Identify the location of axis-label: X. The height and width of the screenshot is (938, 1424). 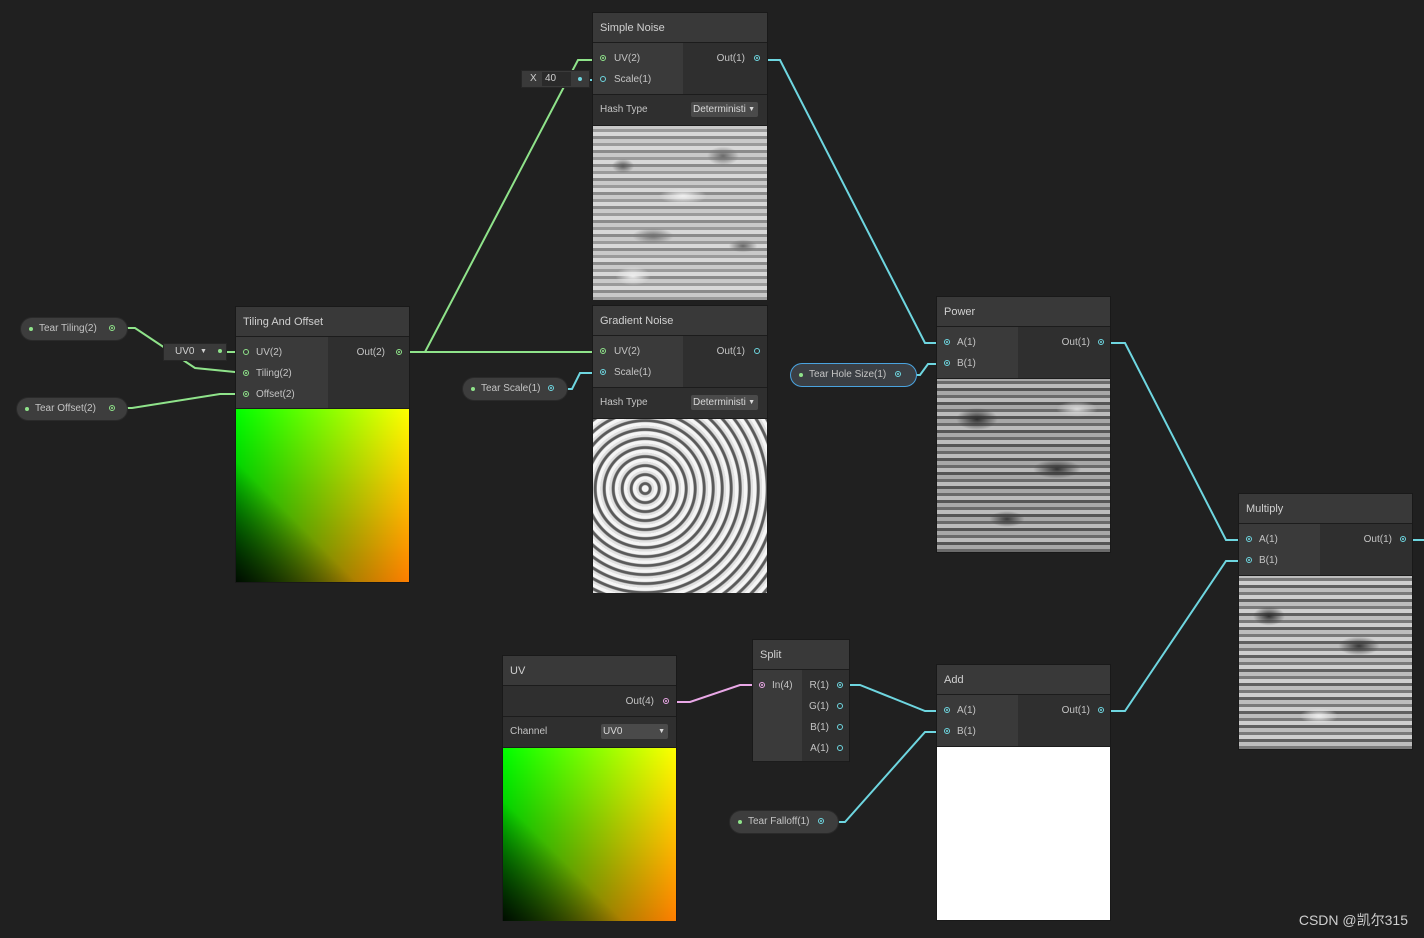
(533, 78).